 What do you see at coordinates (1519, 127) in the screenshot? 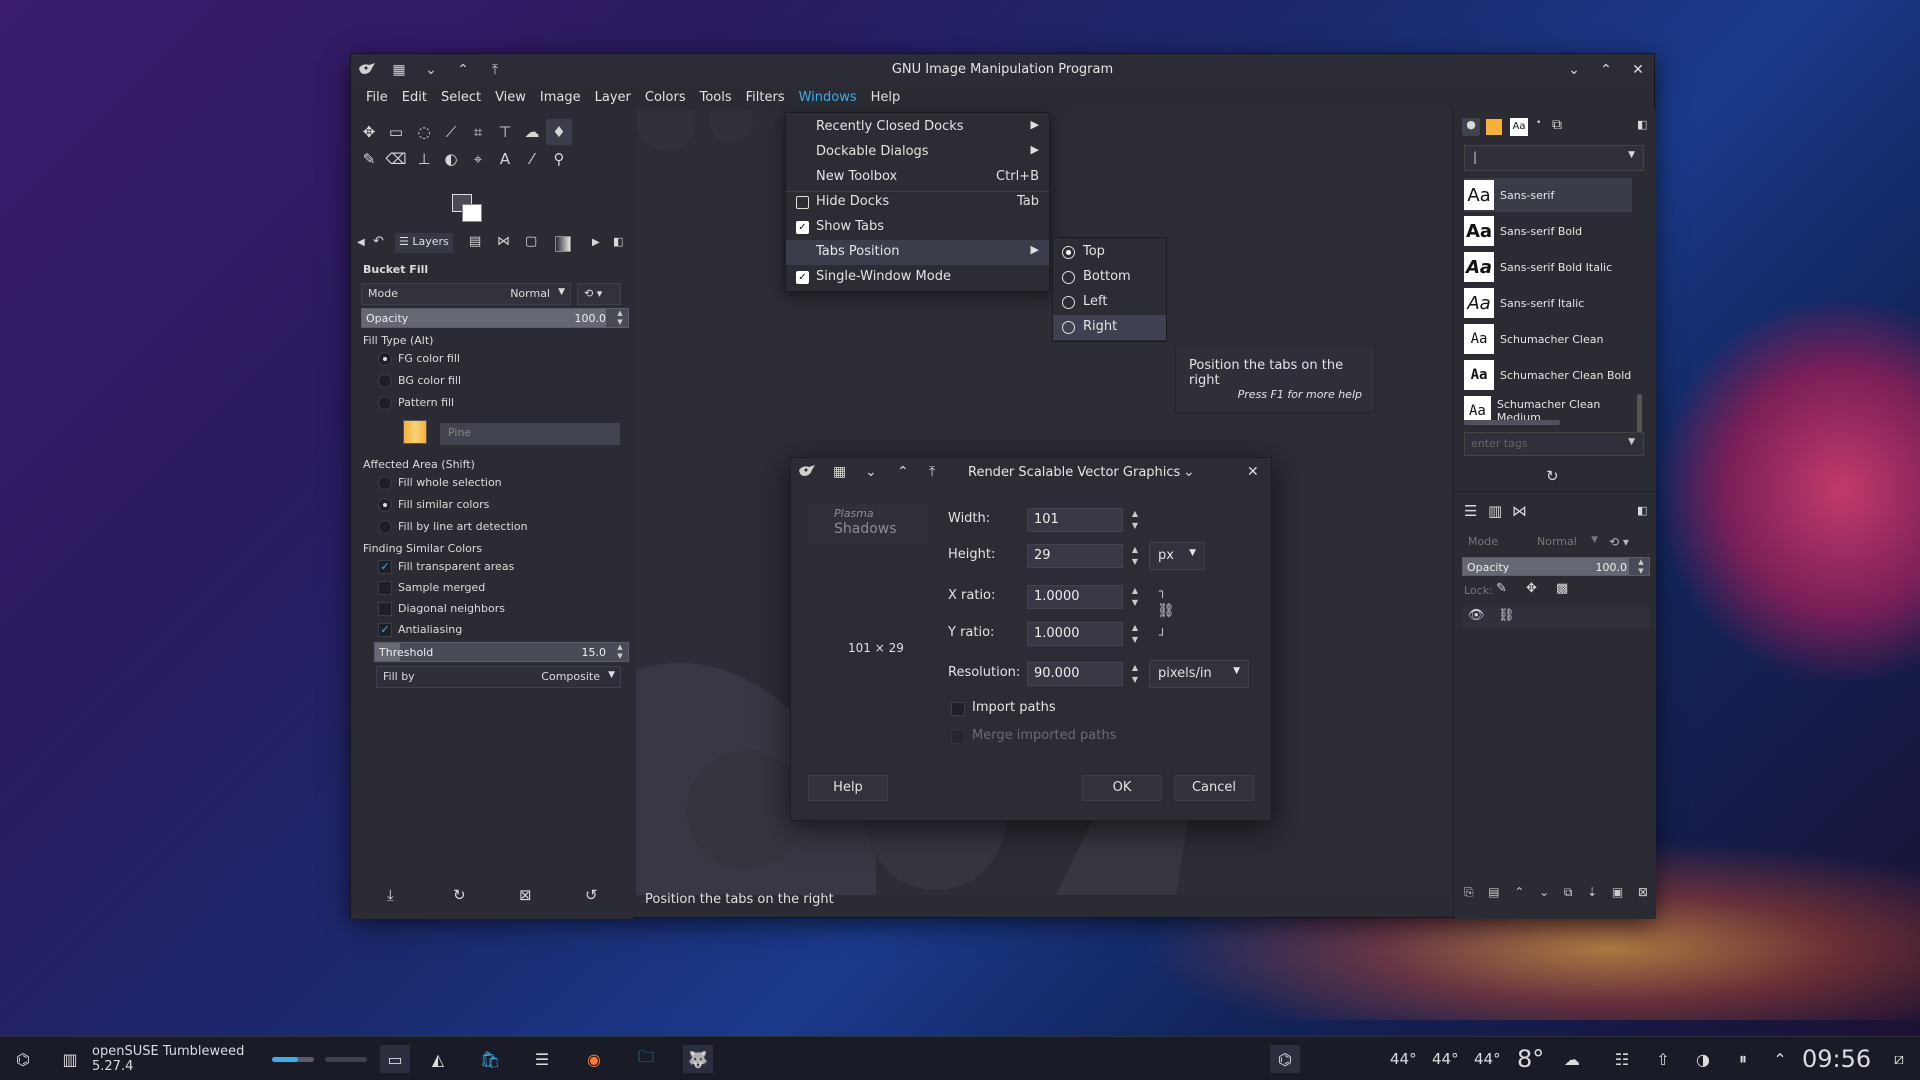
I see `fonts-tab-icon: Aa` at bounding box center [1519, 127].